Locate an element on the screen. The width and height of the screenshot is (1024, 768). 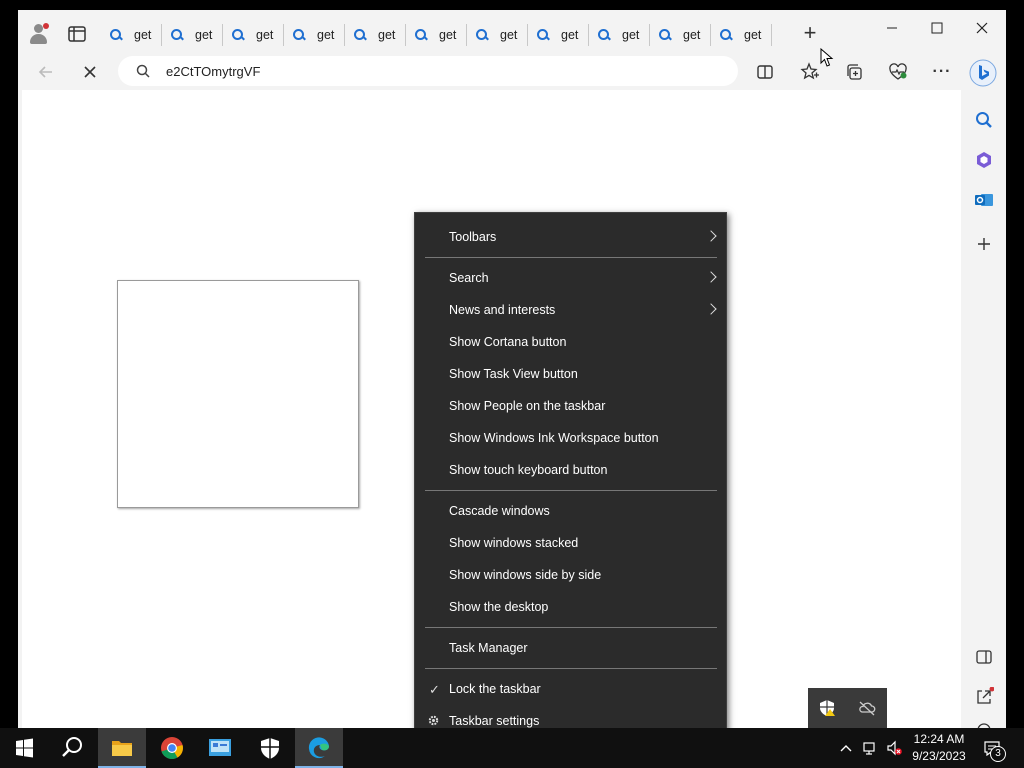
menu-item: Show the desktop is located at coordinates (570, 607).